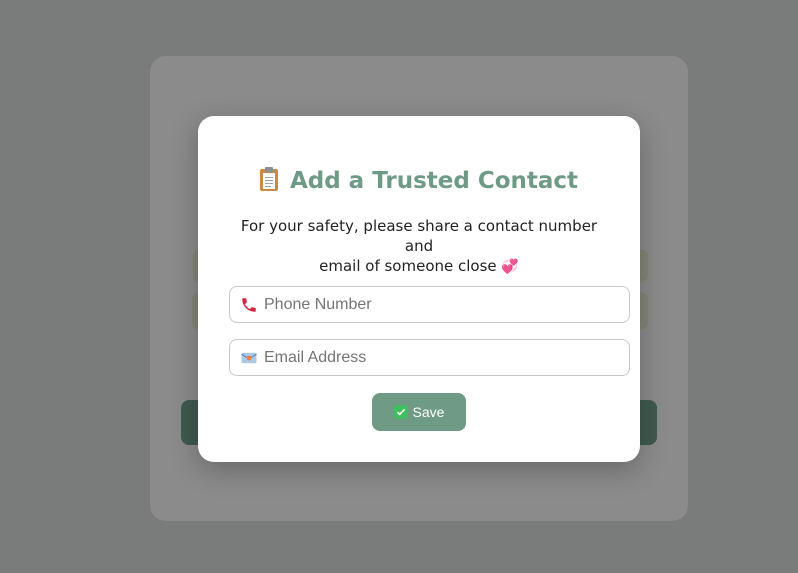 The width and height of the screenshot is (798, 573). What do you see at coordinates (400, 412) in the screenshot?
I see `check-icon` at bounding box center [400, 412].